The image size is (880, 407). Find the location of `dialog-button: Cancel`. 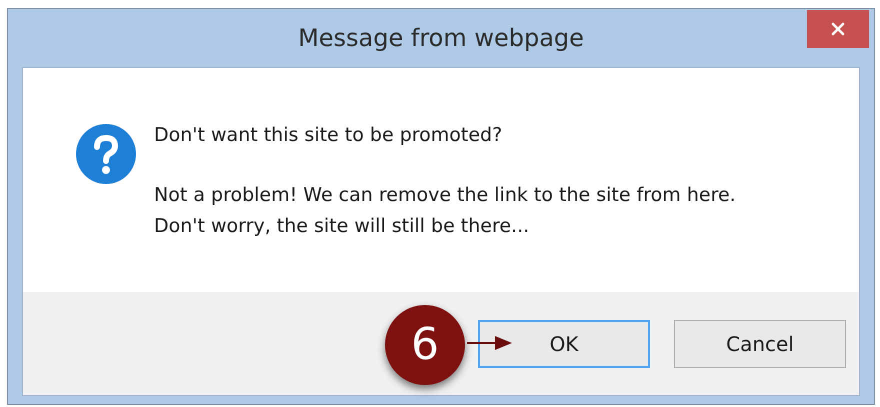

dialog-button: Cancel is located at coordinates (760, 344).